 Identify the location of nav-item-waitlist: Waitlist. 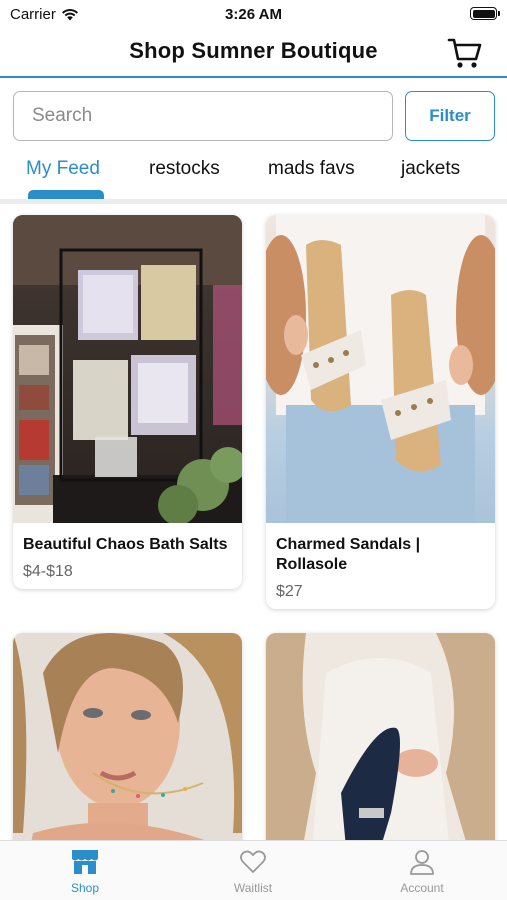
(253, 872).